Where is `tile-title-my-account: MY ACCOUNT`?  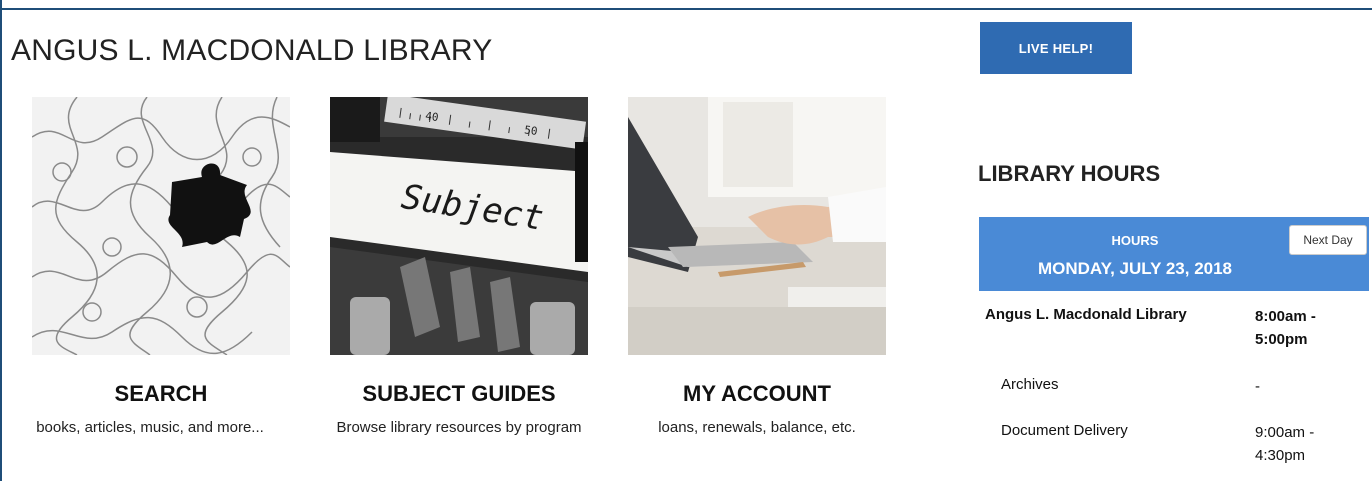 tile-title-my-account: MY ACCOUNT is located at coordinates (757, 394).